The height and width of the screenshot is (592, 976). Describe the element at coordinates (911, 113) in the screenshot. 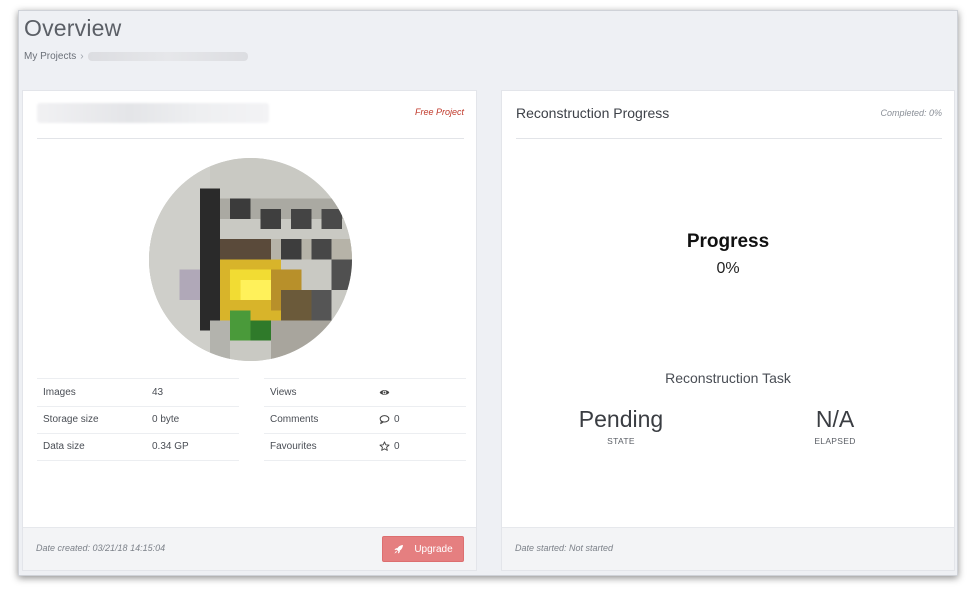

I see `completed-status: Completed: 0%` at that location.